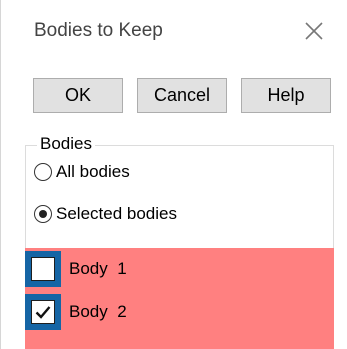  Describe the element at coordinates (43, 214) in the screenshot. I see `selected-bodies-radio` at that location.